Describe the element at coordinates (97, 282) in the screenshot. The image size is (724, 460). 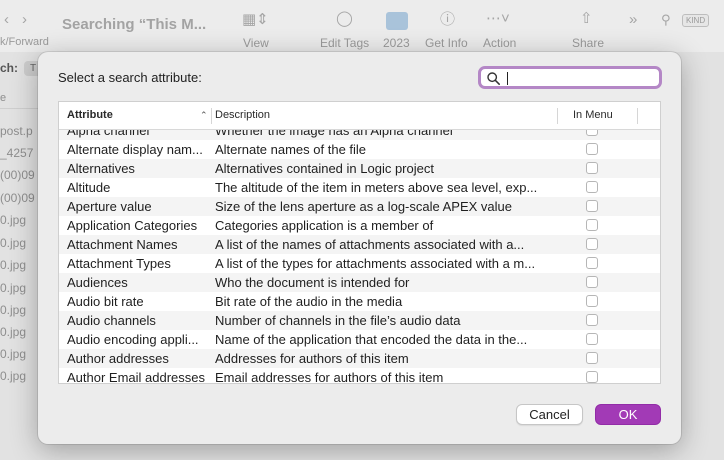
I see `attribute-cell: Audiences` at that location.